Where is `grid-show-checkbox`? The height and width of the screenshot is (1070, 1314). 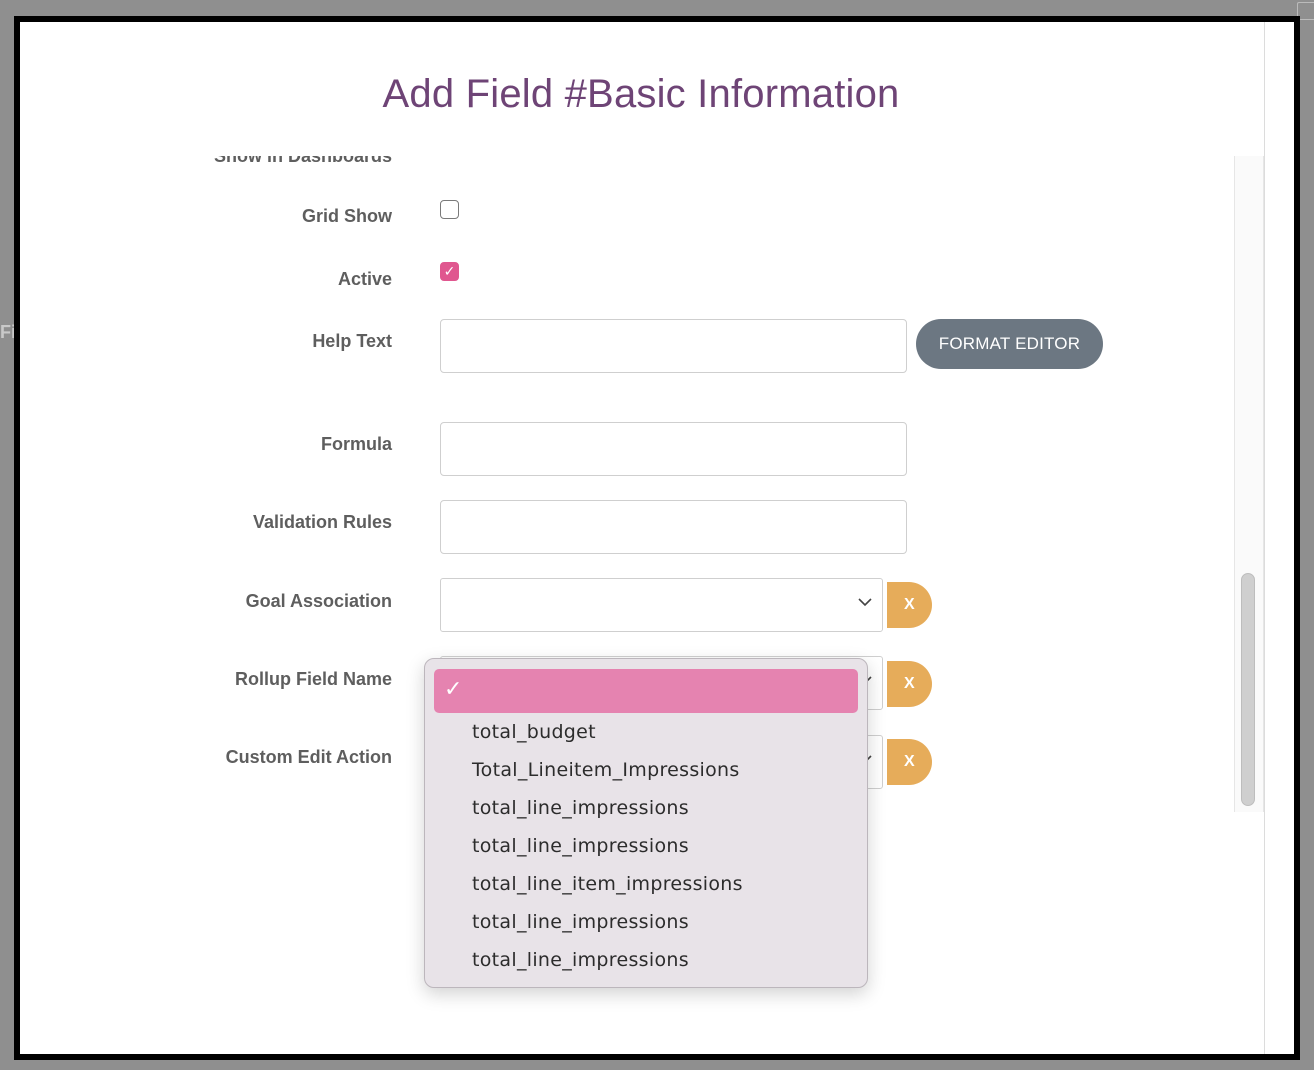
grid-show-checkbox is located at coordinates (449, 209).